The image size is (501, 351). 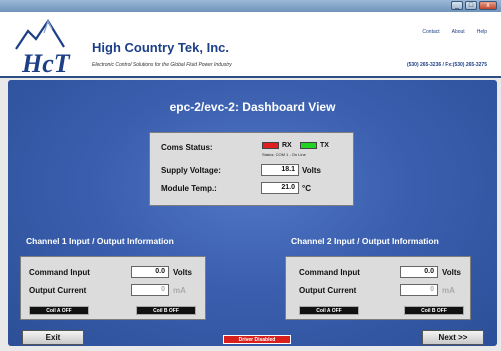 What do you see at coordinates (457, 5) in the screenshot?
I see `minimize-button: _` at bounding box center [457, 5].